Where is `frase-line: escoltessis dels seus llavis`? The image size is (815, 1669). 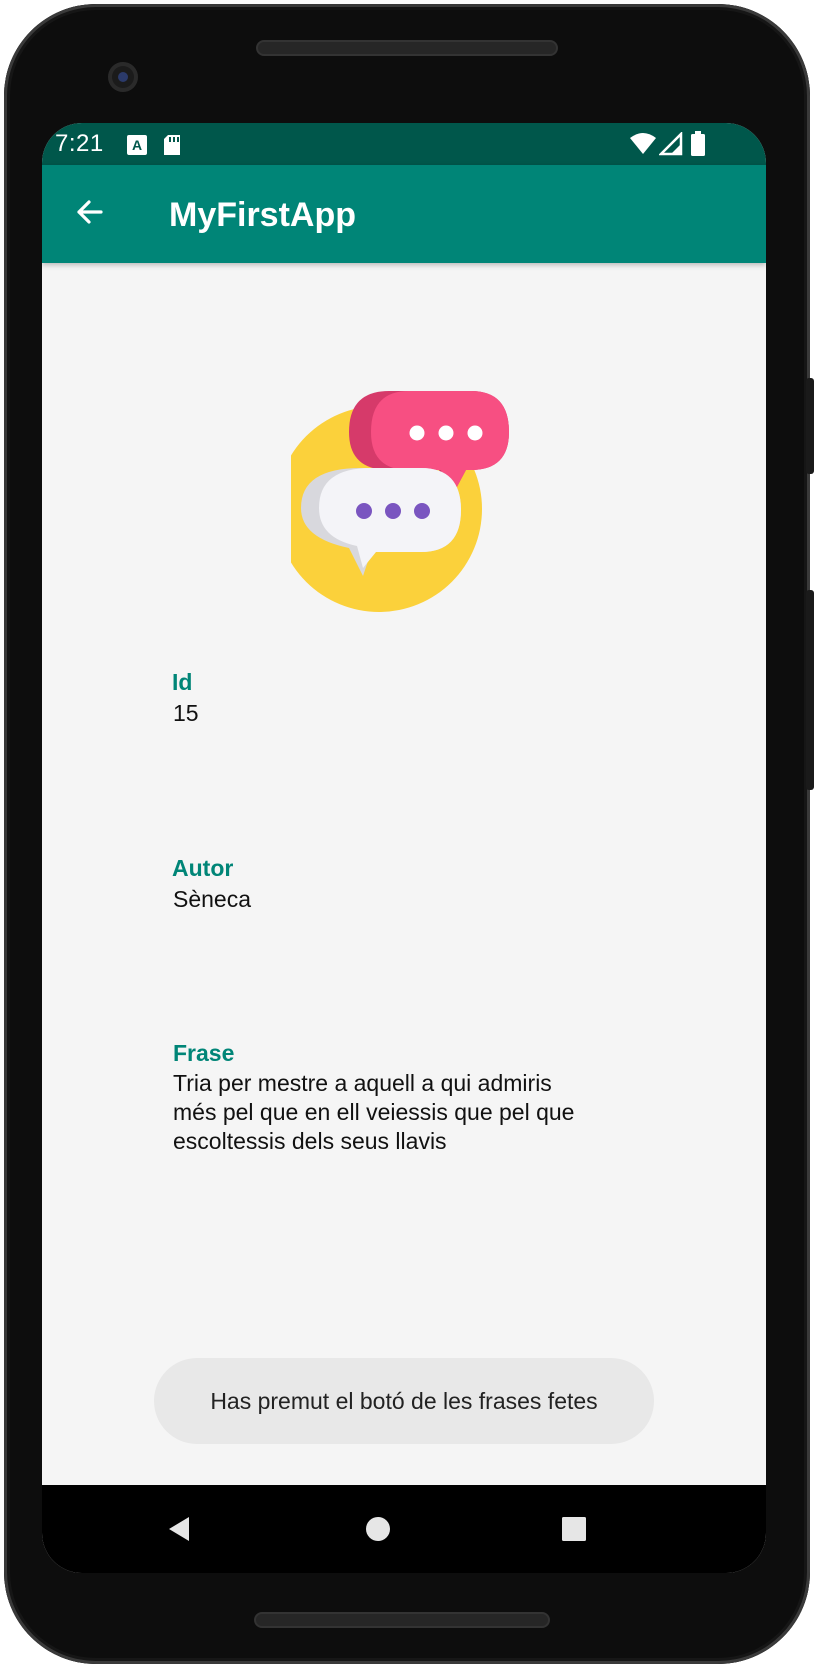
frase-line: escoltessis dels seus llavis is located at coordinates (310, 1141).